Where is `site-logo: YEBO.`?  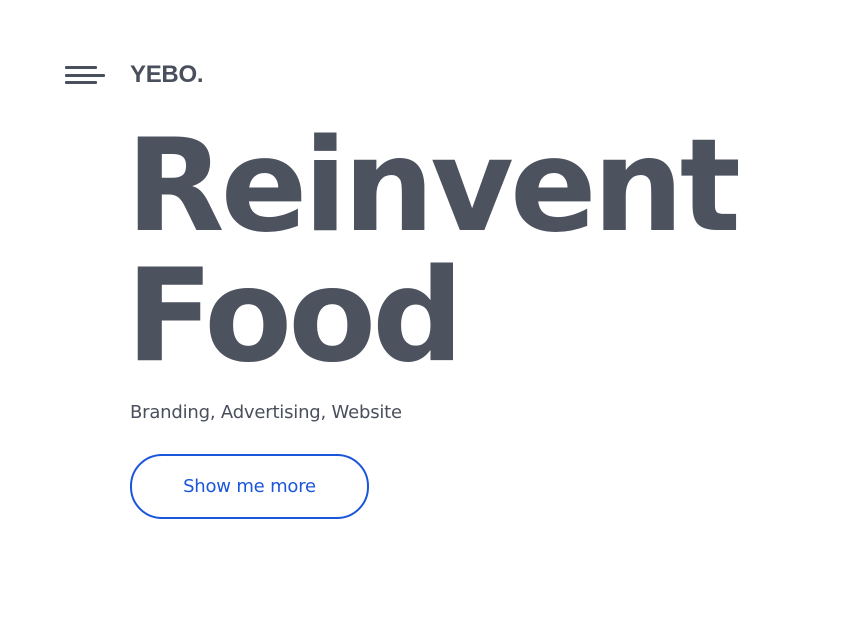
site-logo: YEBO. is located at coordinates (166, 75).